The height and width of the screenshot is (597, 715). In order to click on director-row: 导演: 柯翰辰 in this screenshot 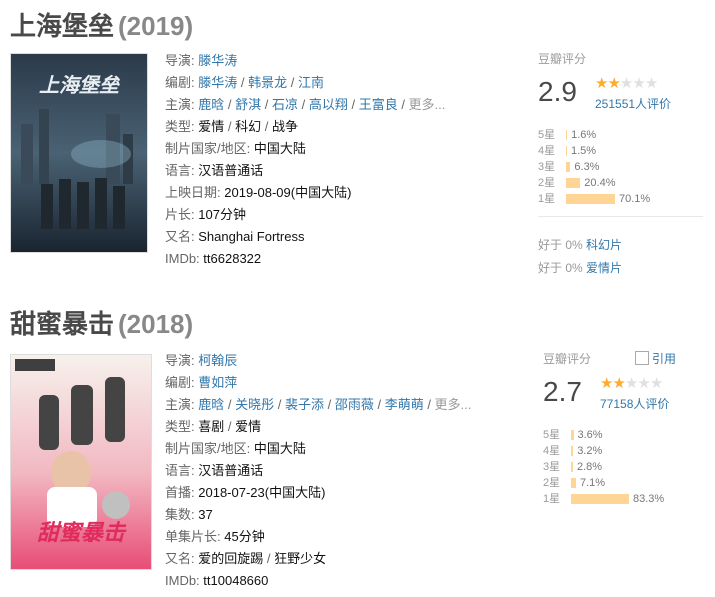, I will do `click(318, 361)`.